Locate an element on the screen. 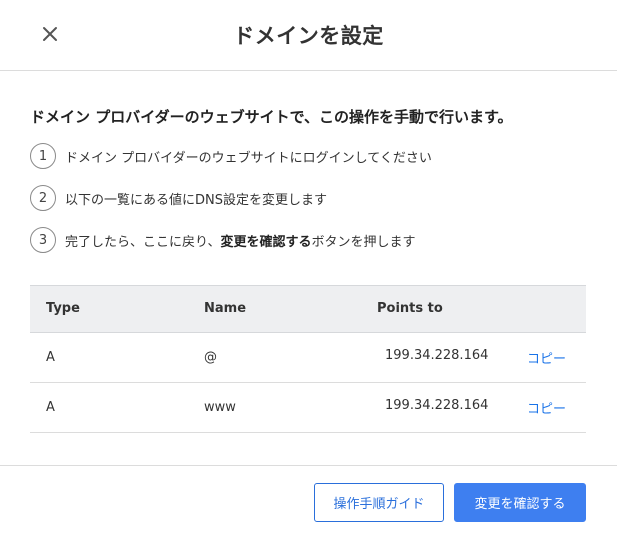  step-1: 1 ドメイン プロバイダーのウェブサイトにログインしてください is located at coordinates (231, 156).